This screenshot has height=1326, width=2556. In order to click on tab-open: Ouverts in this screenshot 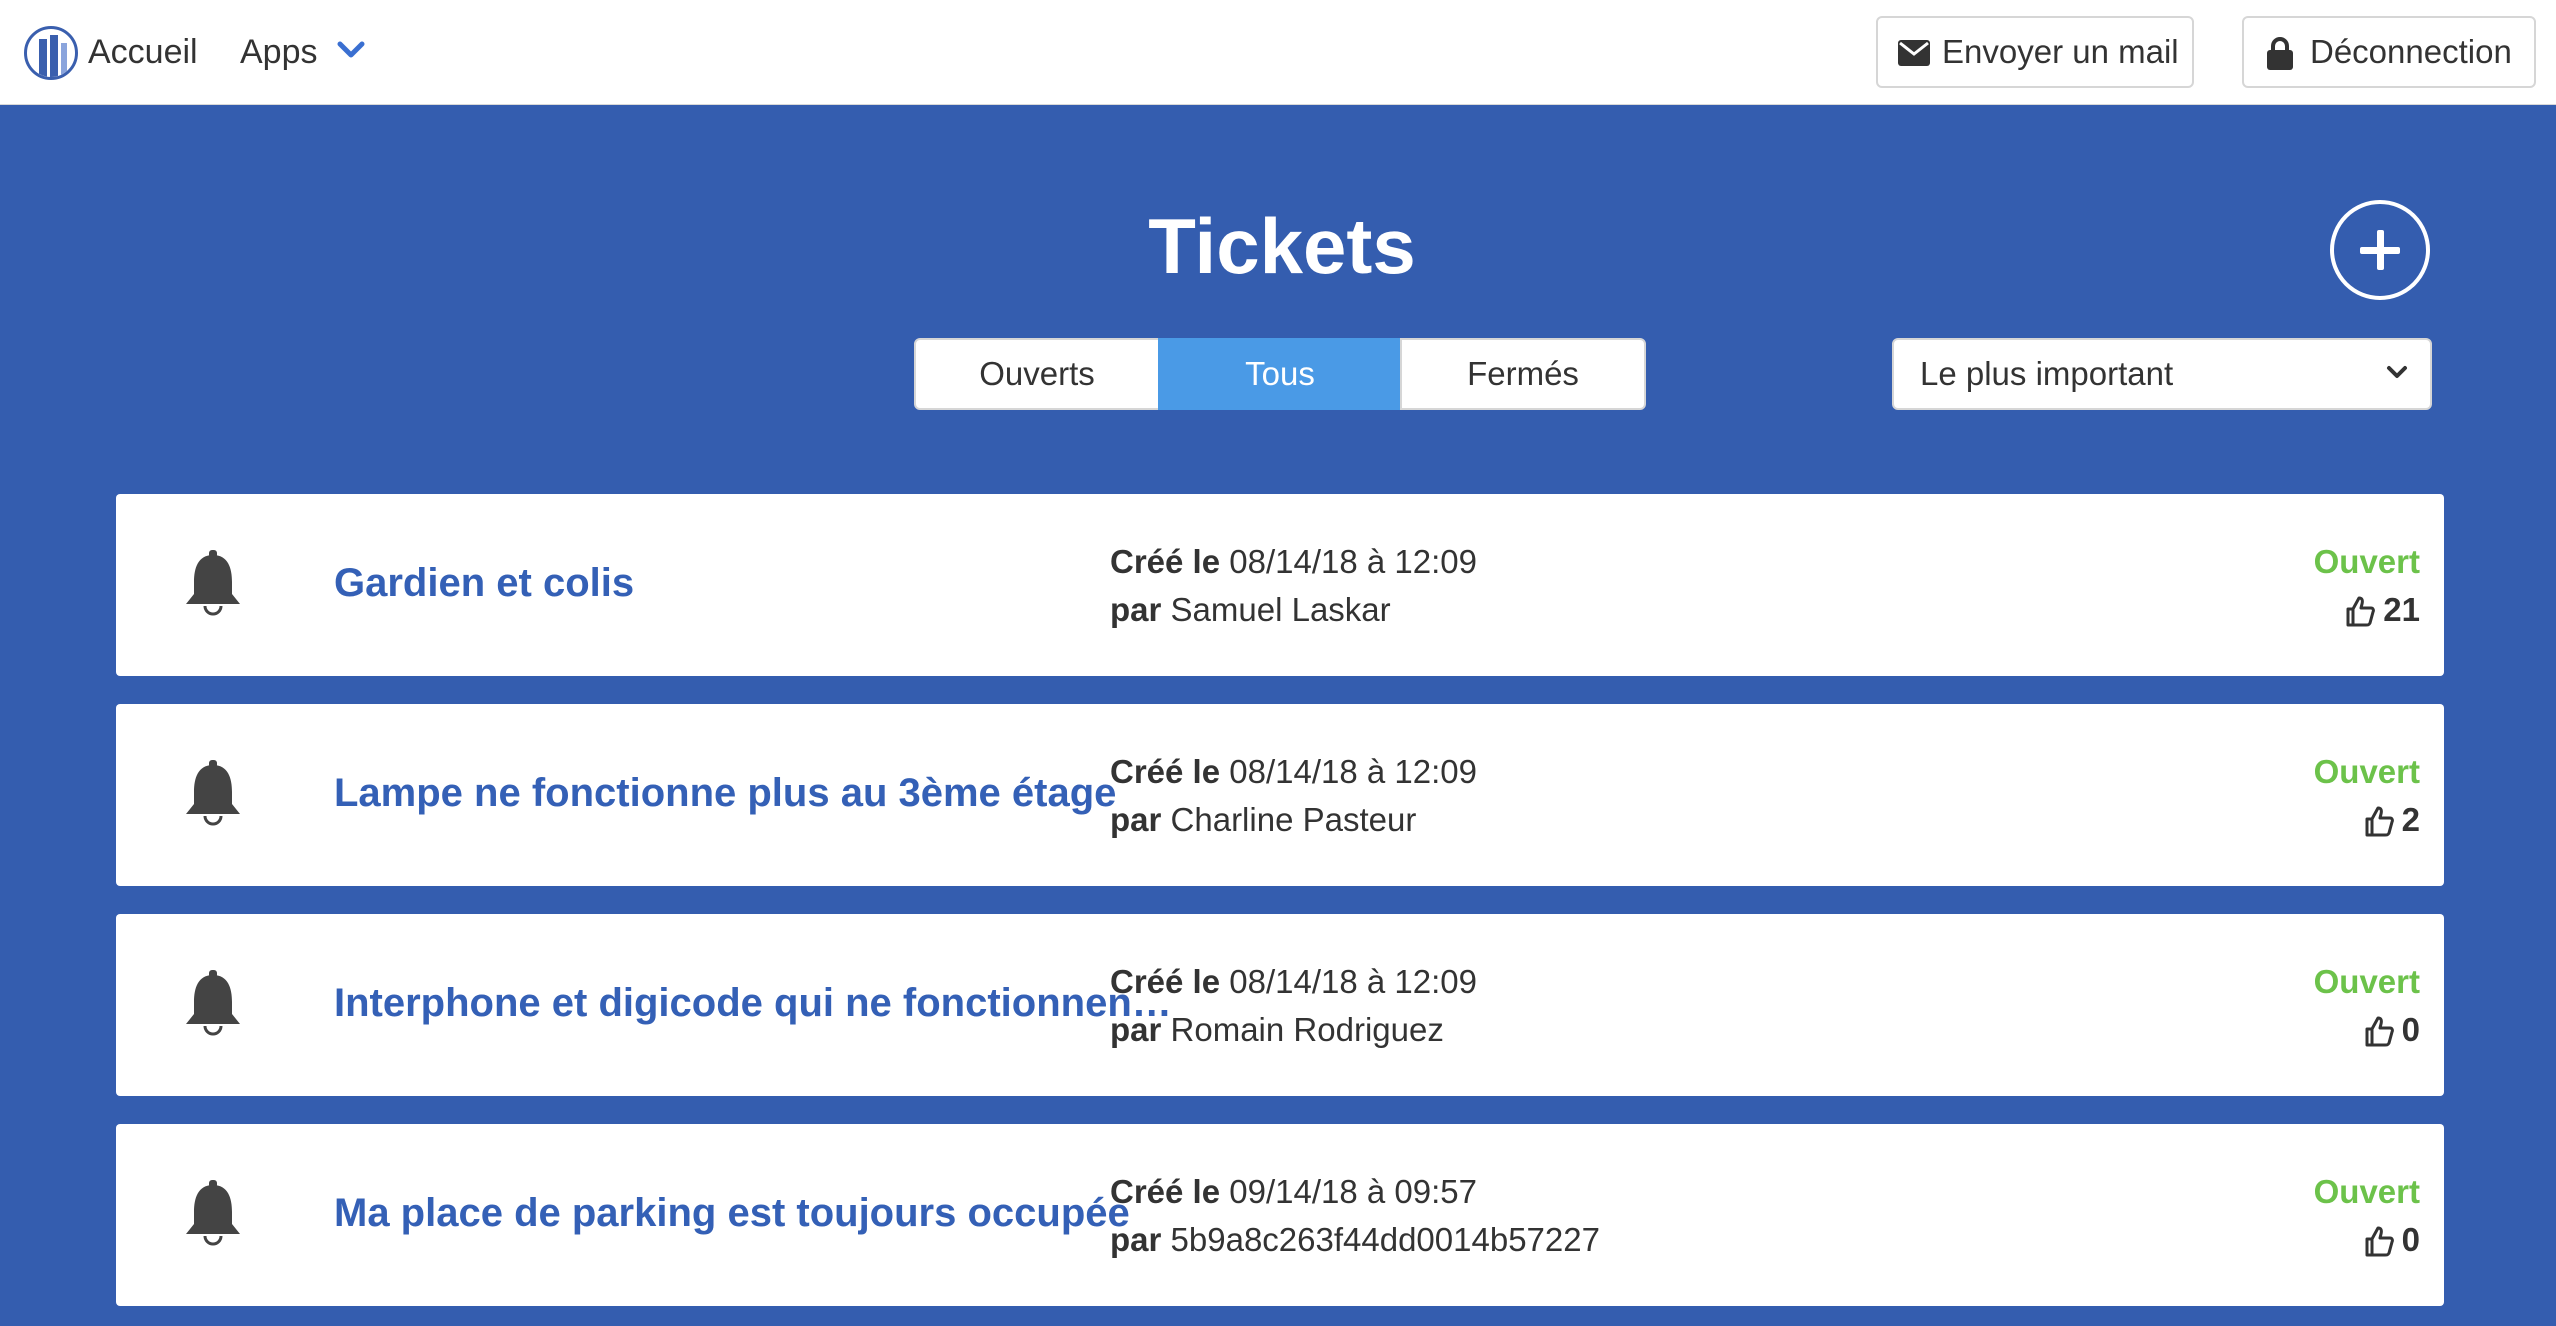, I will do `click(1037, 374)`.